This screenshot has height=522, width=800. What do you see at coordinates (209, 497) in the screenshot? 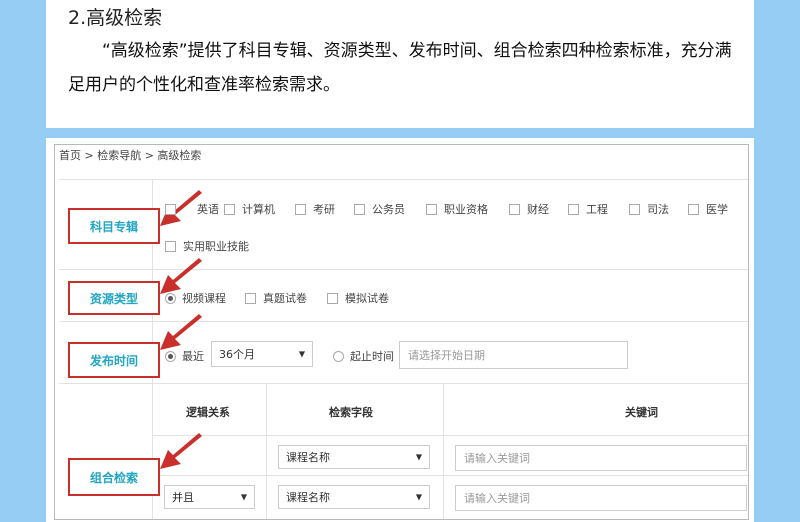
I see `logic-select: 并且 ▼` at bounding box center [209, 497].